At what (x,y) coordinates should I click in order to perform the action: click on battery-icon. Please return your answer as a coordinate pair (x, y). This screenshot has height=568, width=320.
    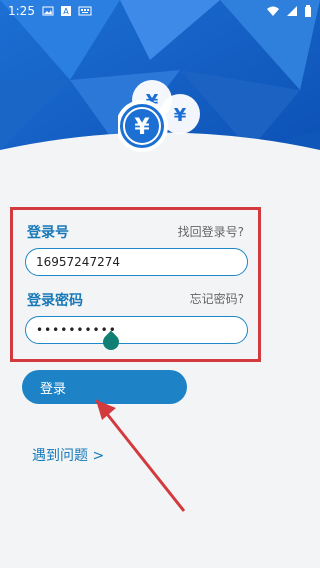
    Looking at the image, I should click on (308, 12).